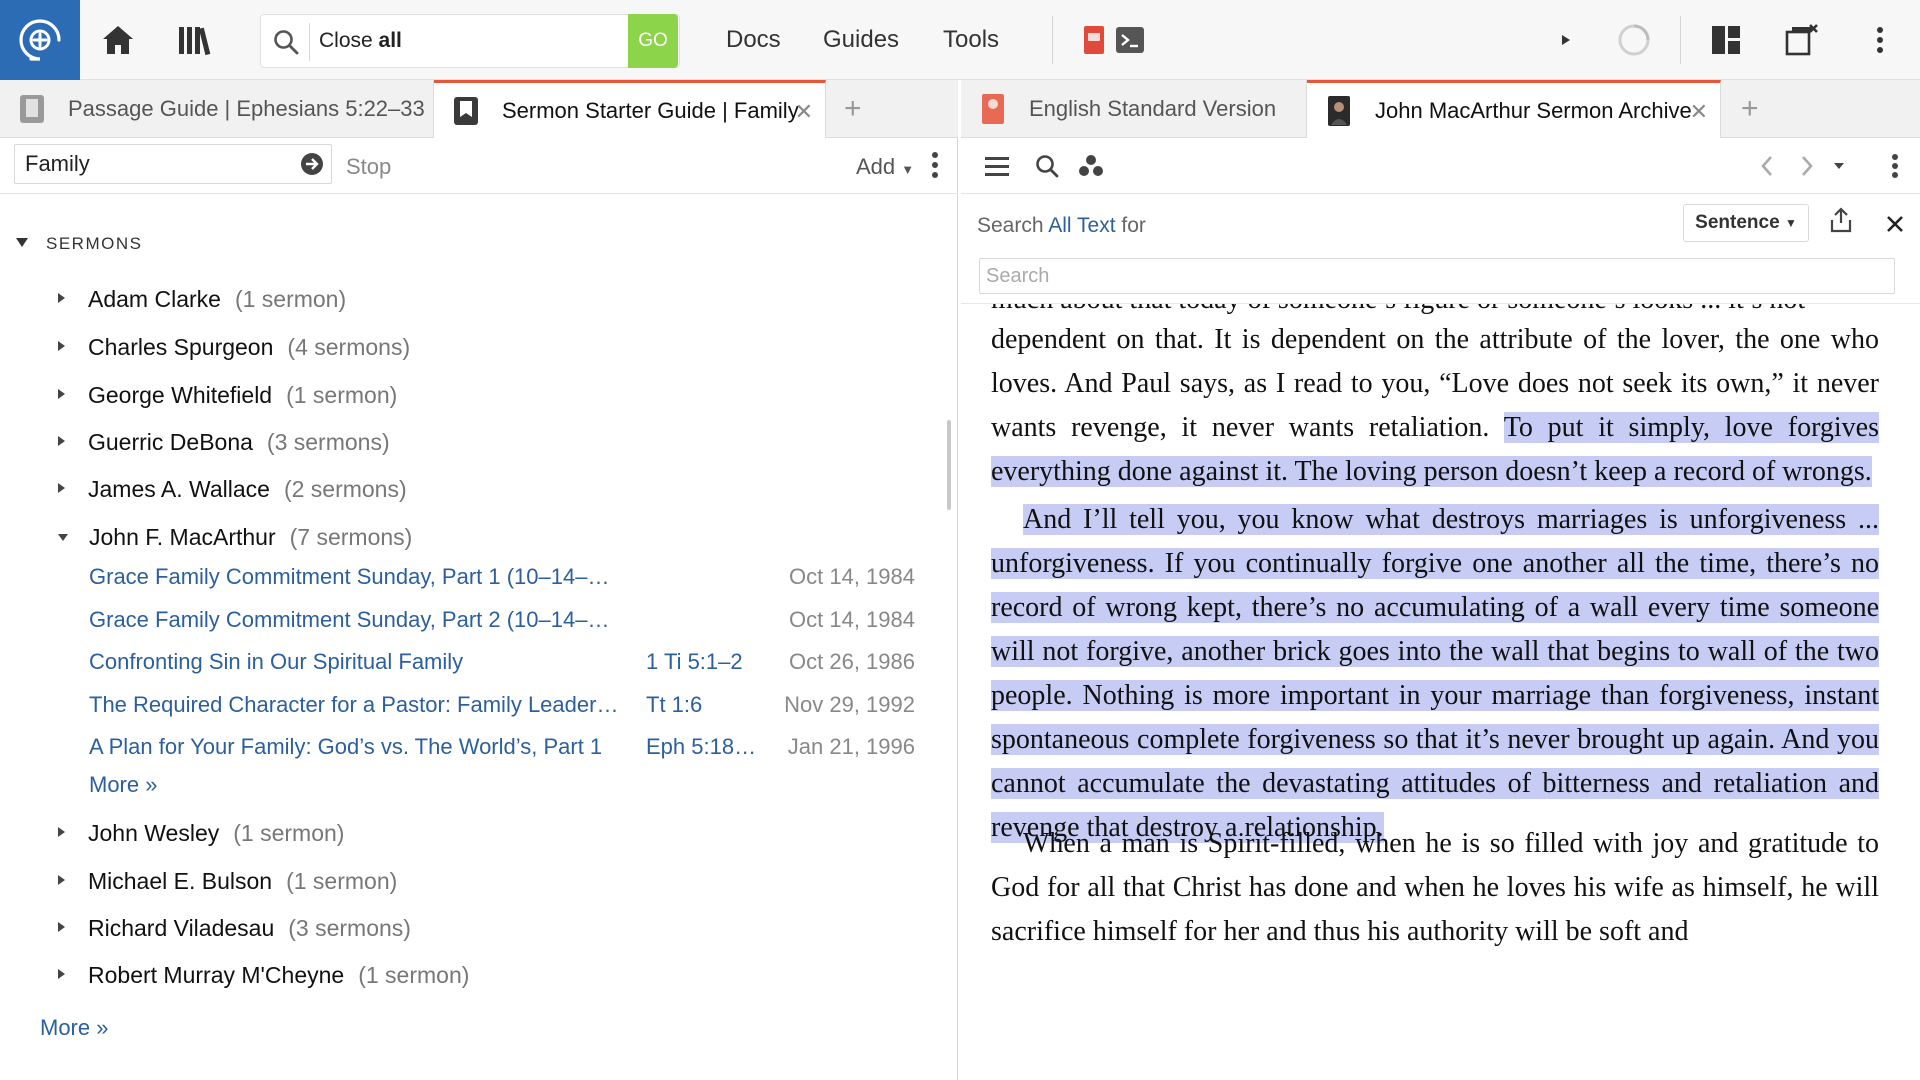 The image size is (1920, 1080). I want to click on collapse-triangle-icon, so click(63, 537).